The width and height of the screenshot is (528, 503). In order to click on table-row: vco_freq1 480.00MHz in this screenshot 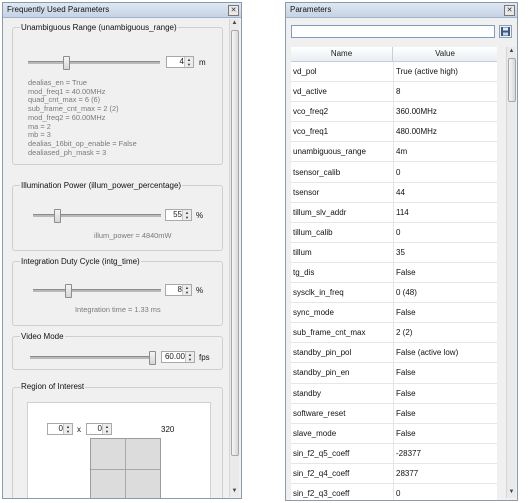, I will do `click(394, 132)`.